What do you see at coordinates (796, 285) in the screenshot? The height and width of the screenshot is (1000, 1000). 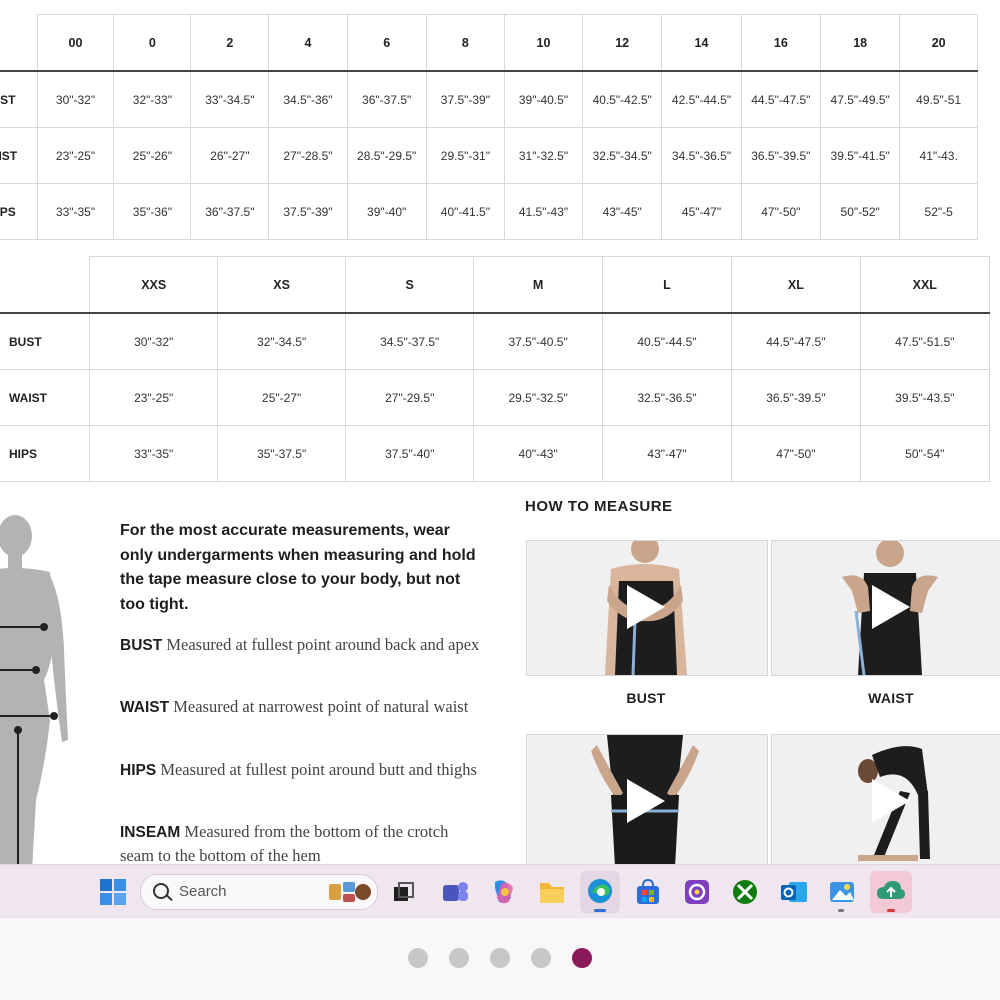 I see `size-header: XL` at bounding box center [796, 285].